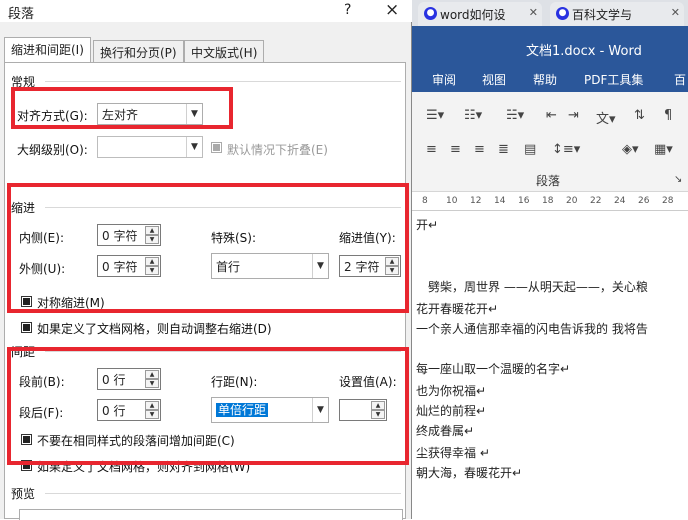  What do you see at coordinates (138, 51) in the screenshot?
I see `tab-line-page-breaks: 换行和分页(P)` at bounding box center [138, 51].